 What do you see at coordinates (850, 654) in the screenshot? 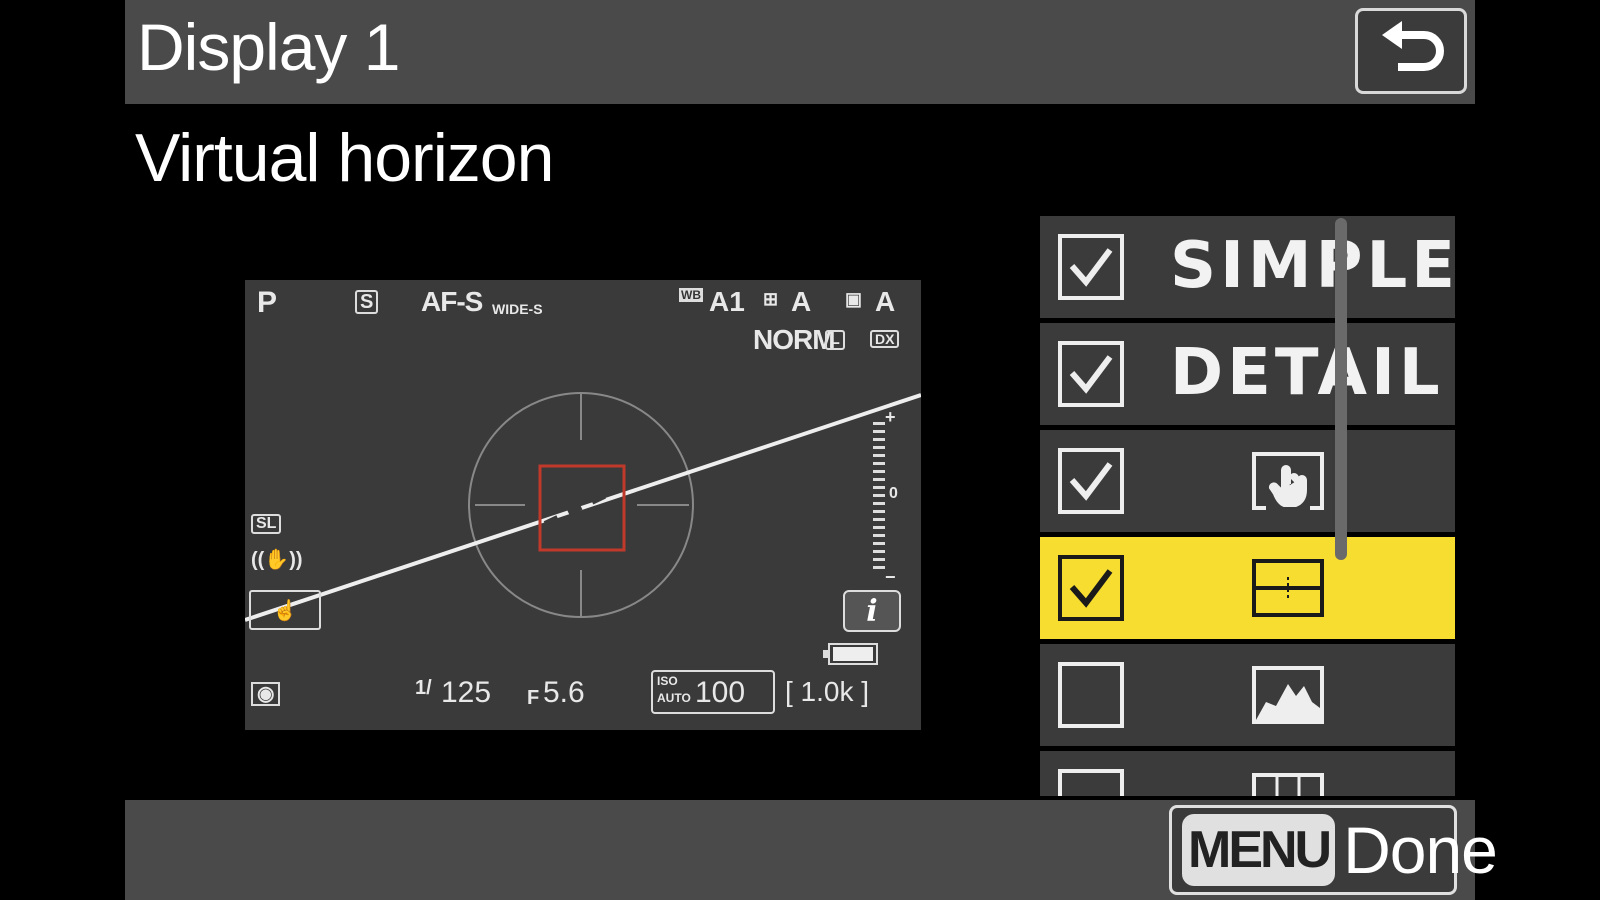
I see `battery-icon` at bounding box center [850, 654].